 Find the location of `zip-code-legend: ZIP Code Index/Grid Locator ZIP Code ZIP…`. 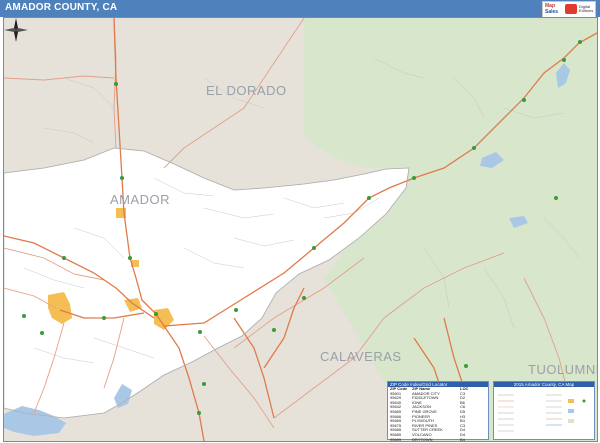

zip-code-legend: ZIP Code Index/Grid Locator ZIP Code ZIP… is located at coordinates (438, 412).